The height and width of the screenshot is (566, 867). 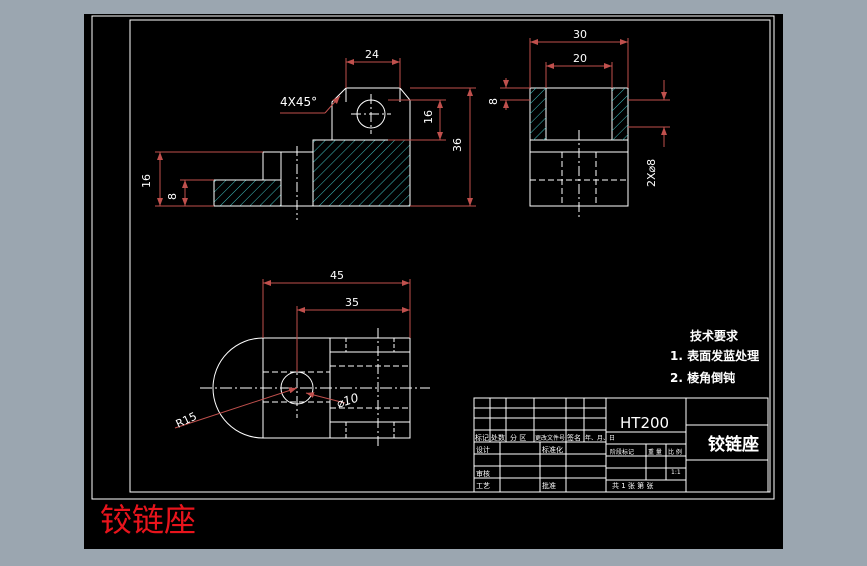 I want to click on dim-hole-height: 16, so click(x=428, y=117).